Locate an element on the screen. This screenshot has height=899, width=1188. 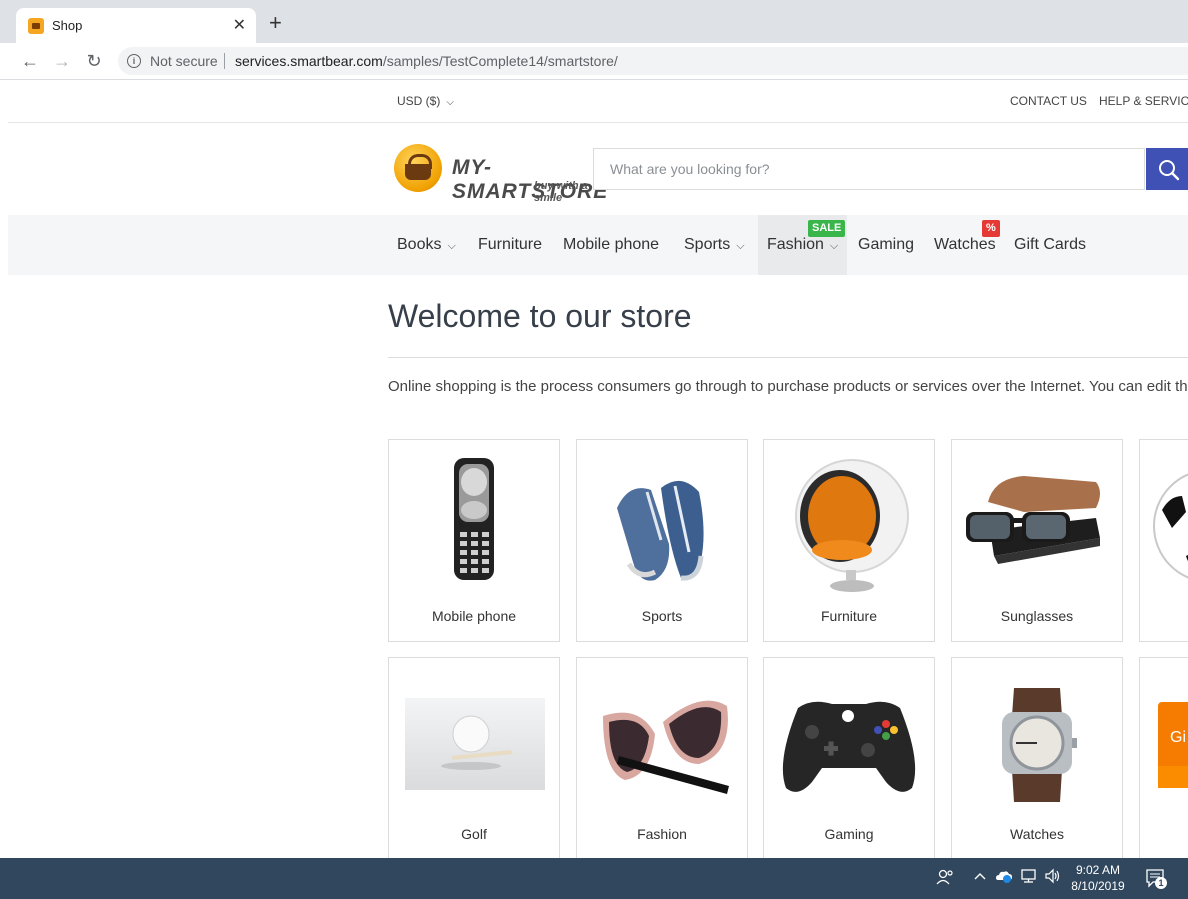
page-title: Welcome to our store is located at coordinates (540, 316).